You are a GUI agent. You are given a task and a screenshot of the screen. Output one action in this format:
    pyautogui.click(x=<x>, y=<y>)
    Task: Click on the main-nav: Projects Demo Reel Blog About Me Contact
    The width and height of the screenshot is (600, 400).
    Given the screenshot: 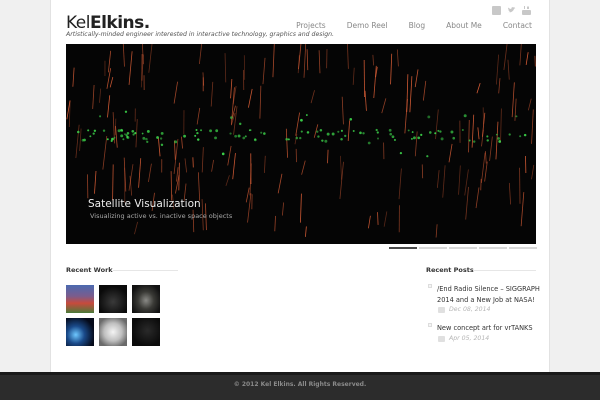 What is the action you would take?
    pyautogui.click(x=414, y=25)
    